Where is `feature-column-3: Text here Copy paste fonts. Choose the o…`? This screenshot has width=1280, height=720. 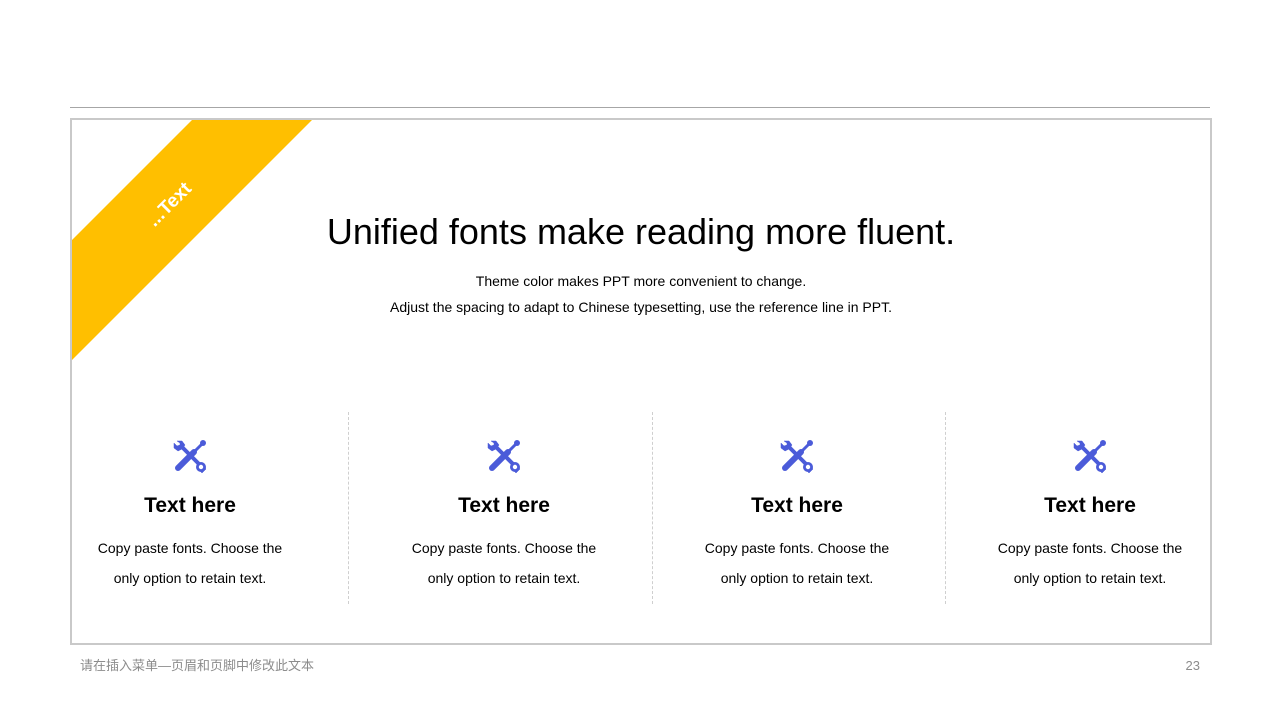
feature-column-3: Text here Copy paste fonts. Choose the o… is located at coordinates (797, 514).